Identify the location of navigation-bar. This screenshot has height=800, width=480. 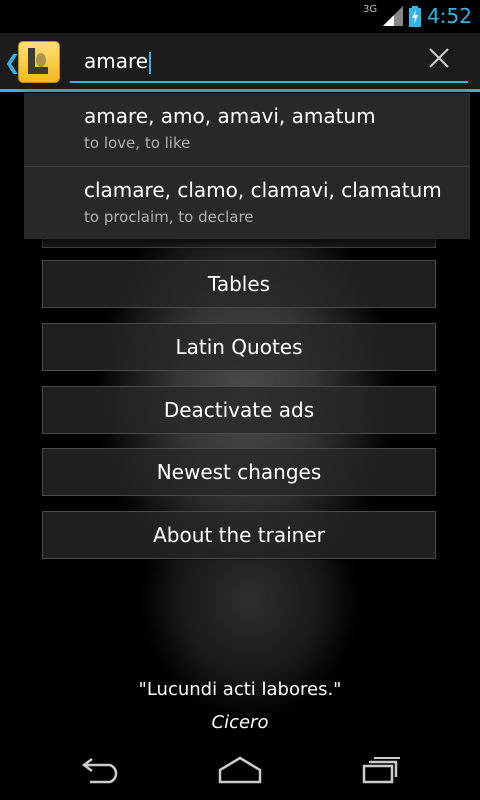
(240, 770).